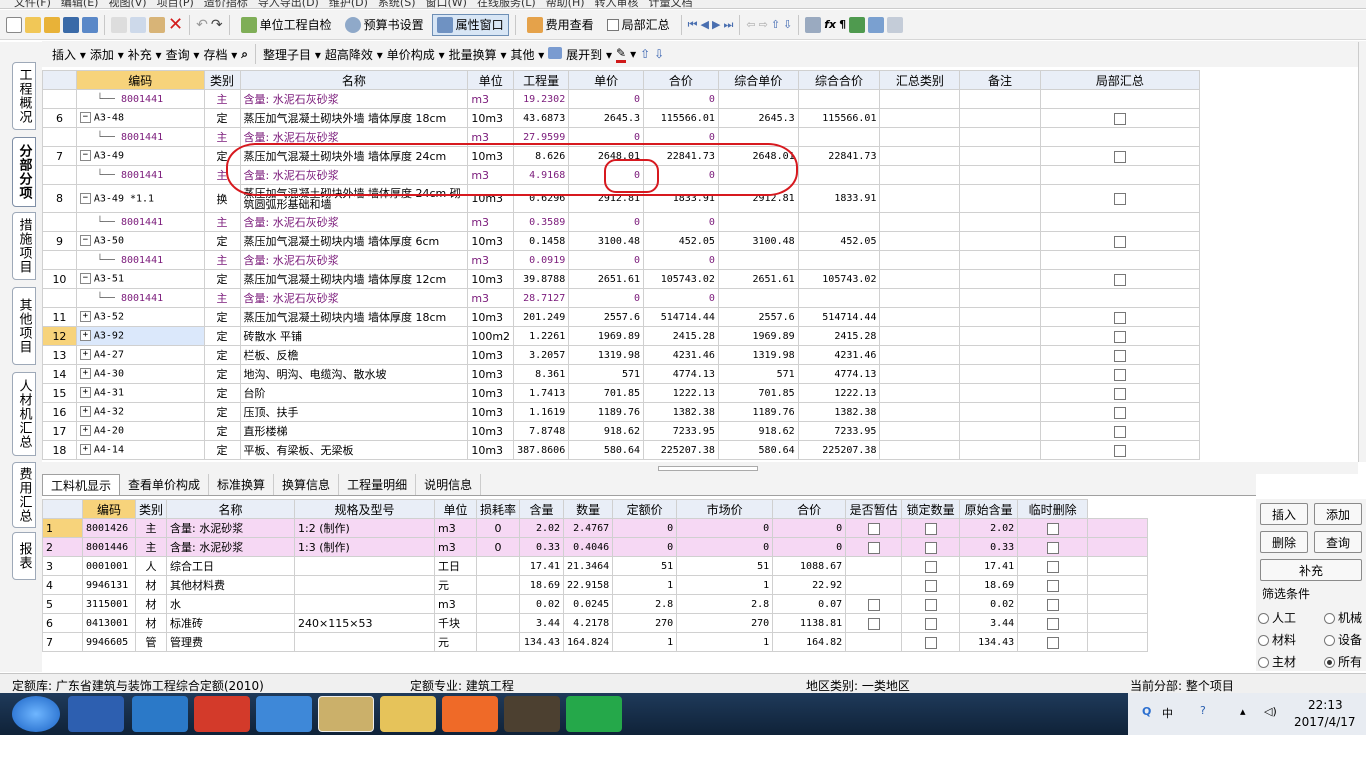 Image resolution: width=1366 pixels, height=768 pixels. What do you see at coordinates (36, 714) in the screenshot?
I see `start-button` at bounding box center [36, 714].